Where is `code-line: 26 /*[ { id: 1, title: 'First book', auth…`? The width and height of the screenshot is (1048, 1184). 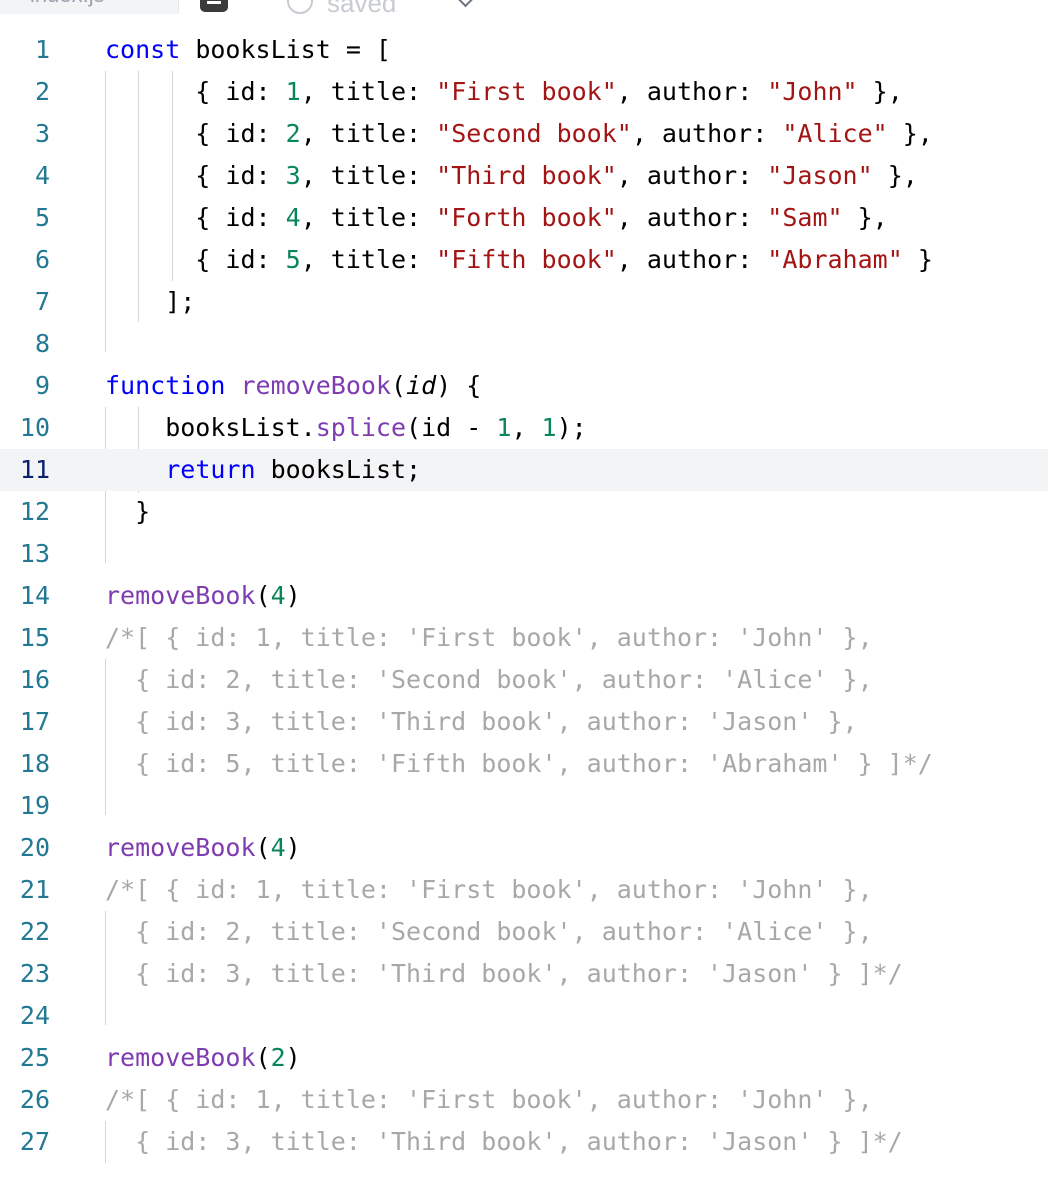 code-line: 26 /*[ { id: 1, title: 'First book', auth… is located at coordinates (524, 1100).